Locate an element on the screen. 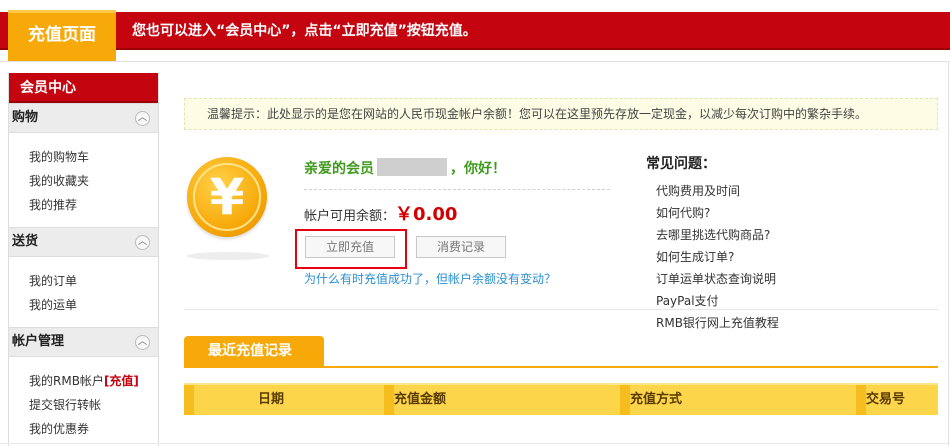 The width and height of the screenshot is (950, 446). sidebar-item-recommend: 我的推荐 is located at coordinates (93, 205).